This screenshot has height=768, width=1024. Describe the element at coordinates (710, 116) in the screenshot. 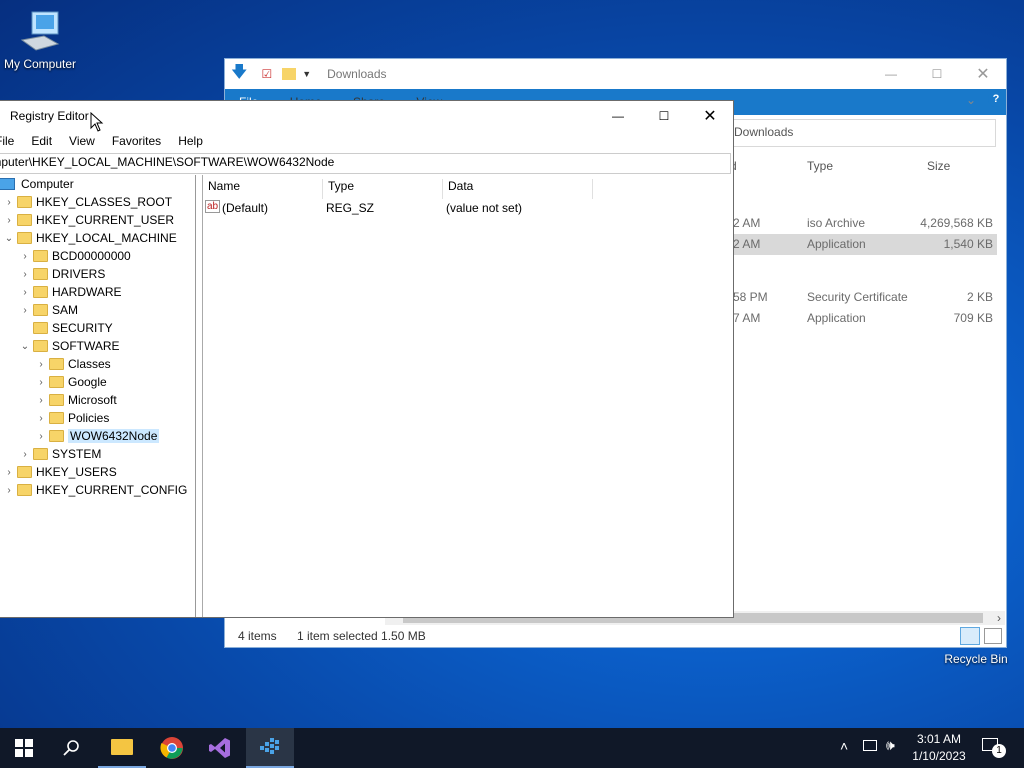

I see `regedit-close-button: ✕` at that location.